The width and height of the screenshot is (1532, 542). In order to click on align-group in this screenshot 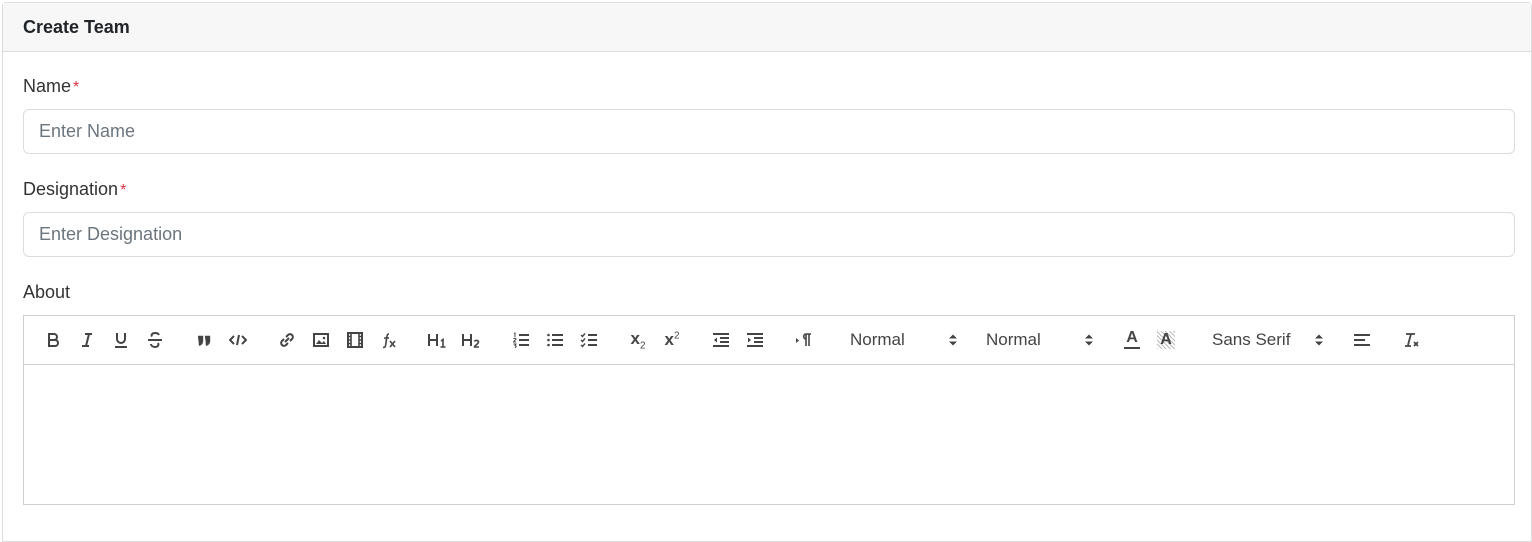, I will do `click(1365, 340)`.